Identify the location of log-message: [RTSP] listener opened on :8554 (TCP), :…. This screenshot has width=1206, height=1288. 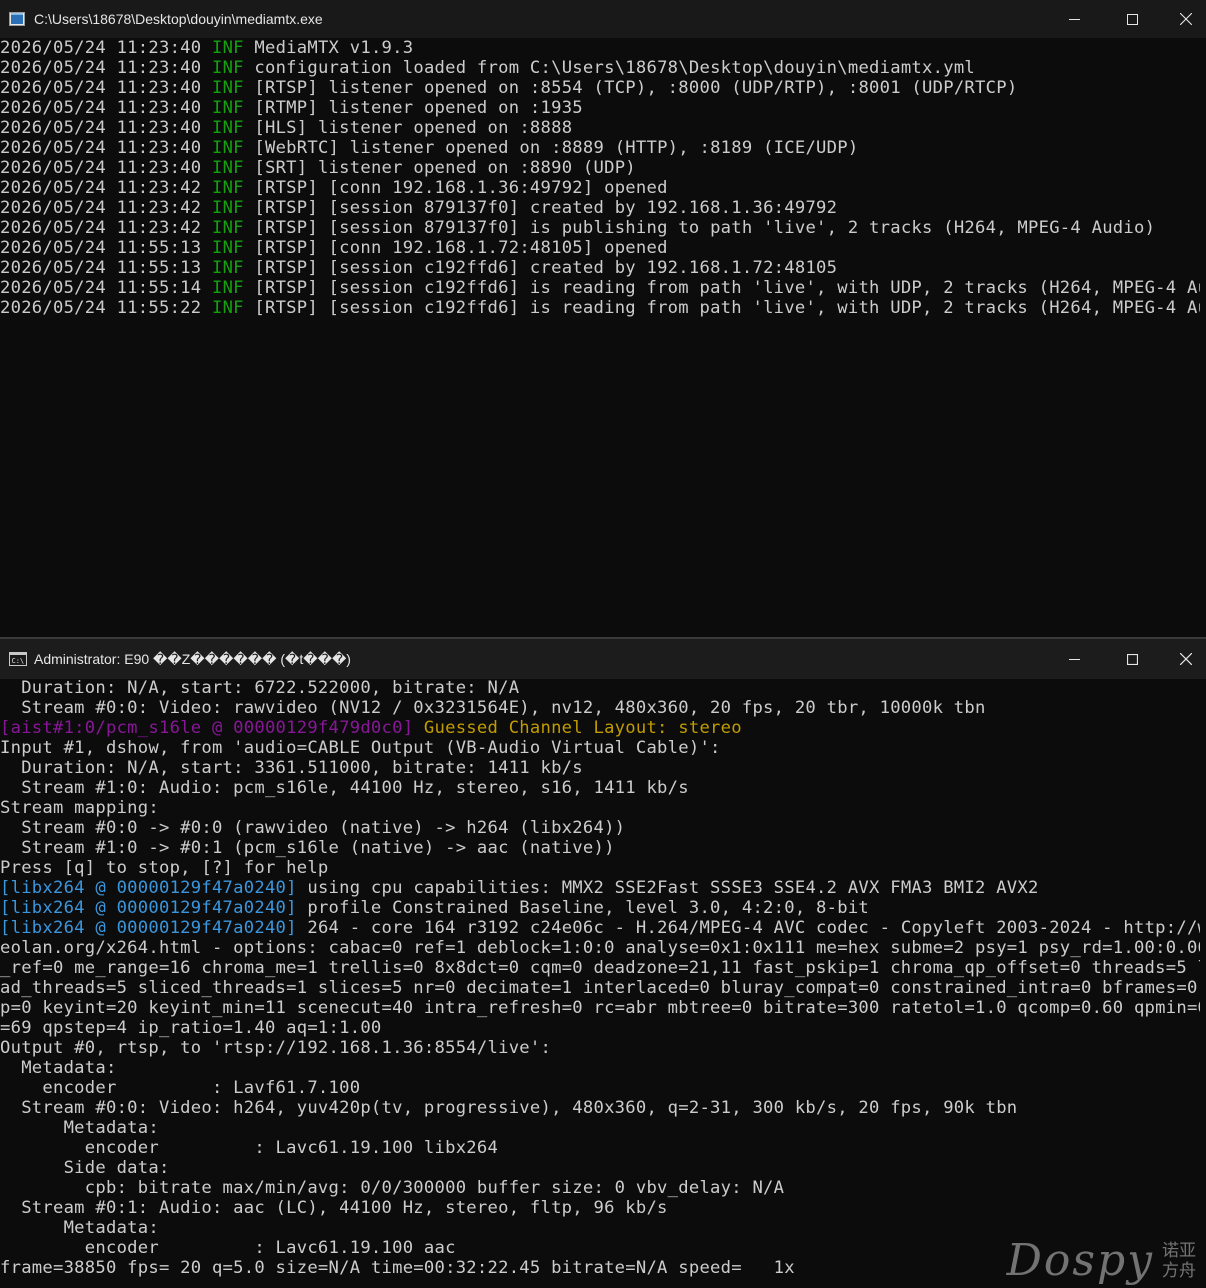
(636, 88).